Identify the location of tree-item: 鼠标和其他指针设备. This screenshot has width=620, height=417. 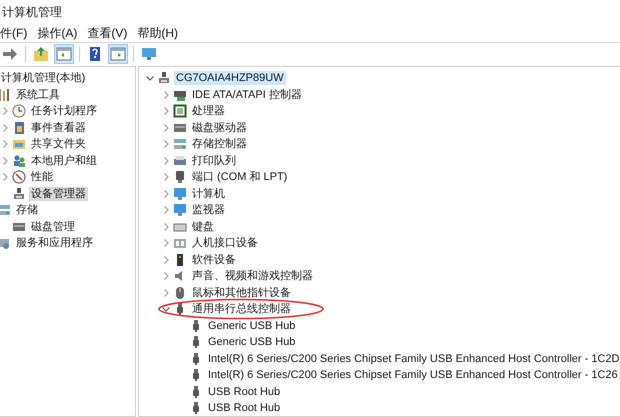
(241, 293).